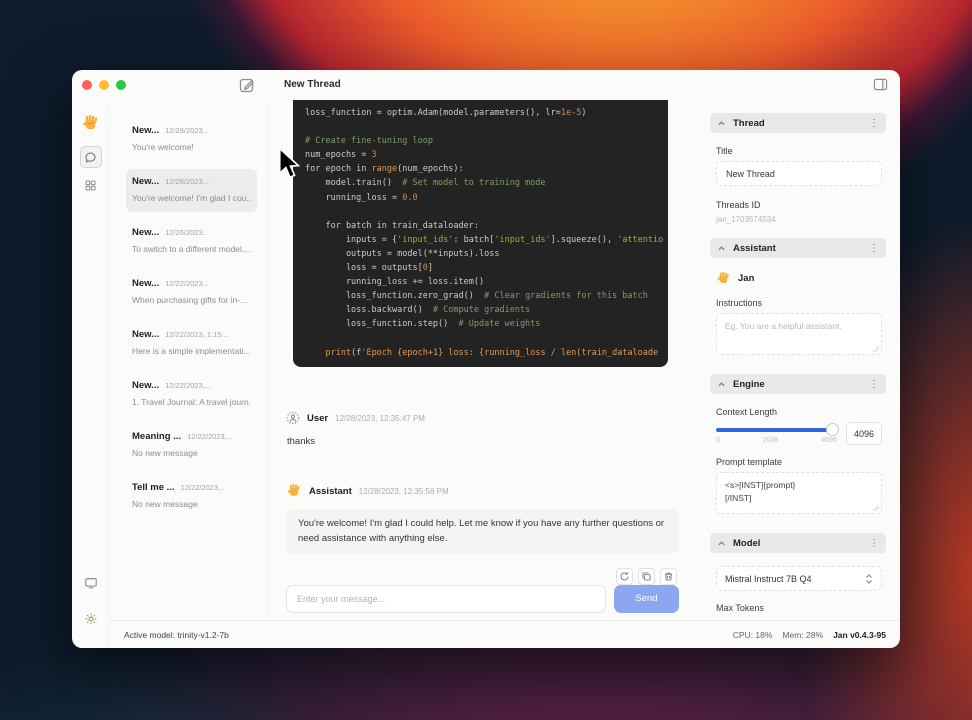 The width and height of the screenshot is (972, 720). I want to click on titlebar: New Thread, so click(486, 85).